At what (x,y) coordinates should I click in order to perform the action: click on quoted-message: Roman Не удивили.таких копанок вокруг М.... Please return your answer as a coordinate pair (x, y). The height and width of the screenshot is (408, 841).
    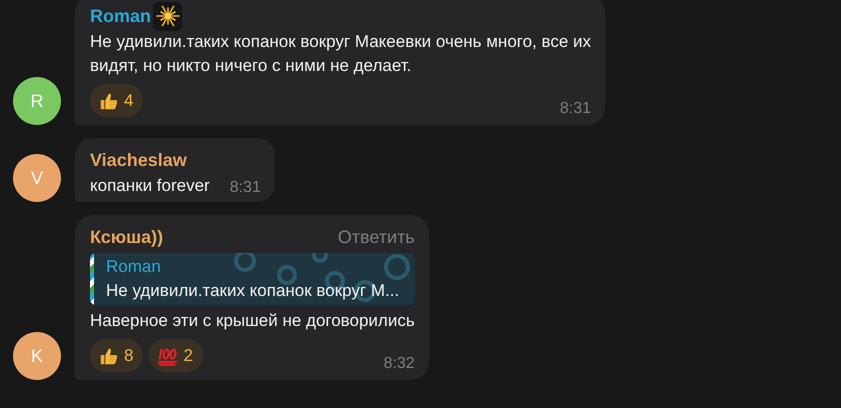
    Looking at the image, I should click on (252, 279).